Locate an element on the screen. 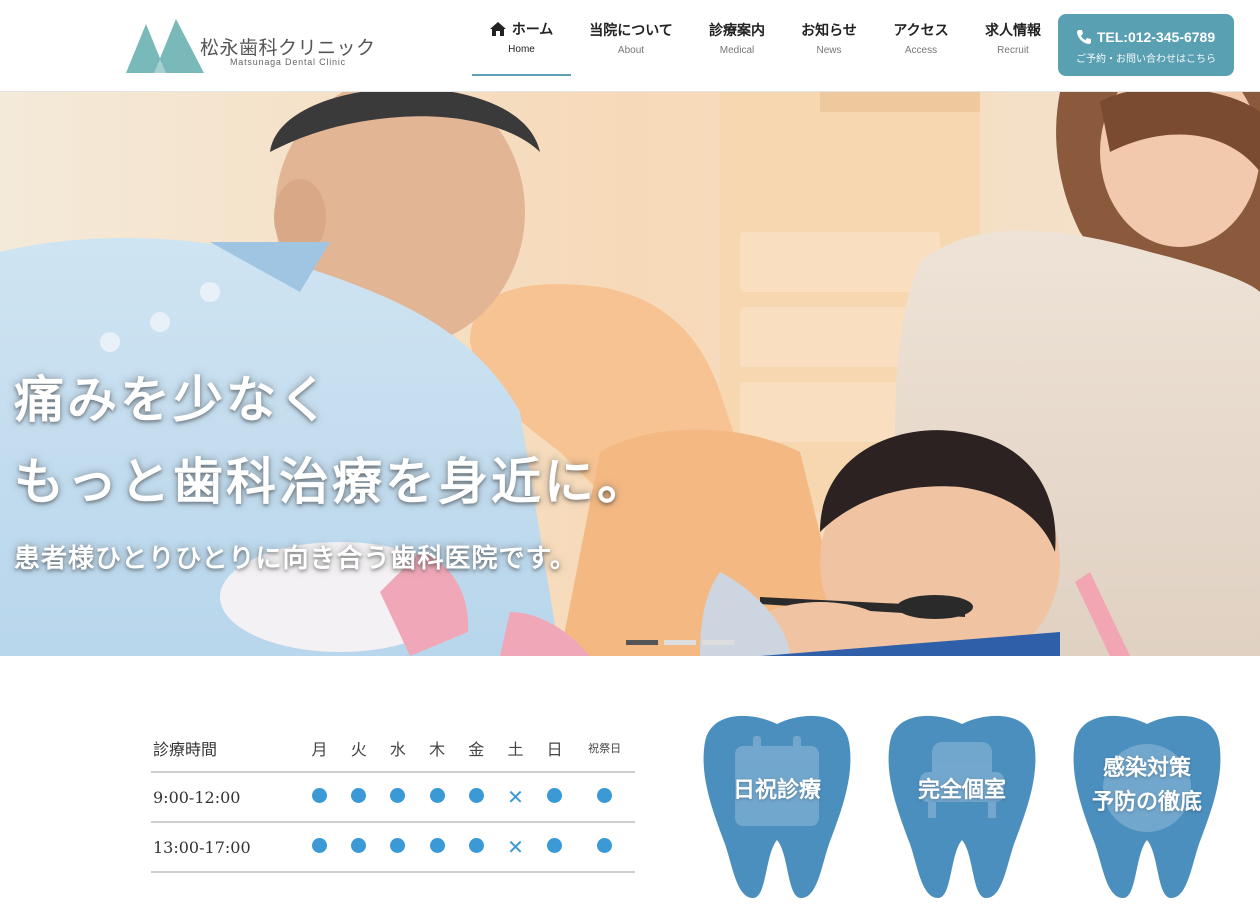  day-header: 火 is located at coordinates (358, 749).